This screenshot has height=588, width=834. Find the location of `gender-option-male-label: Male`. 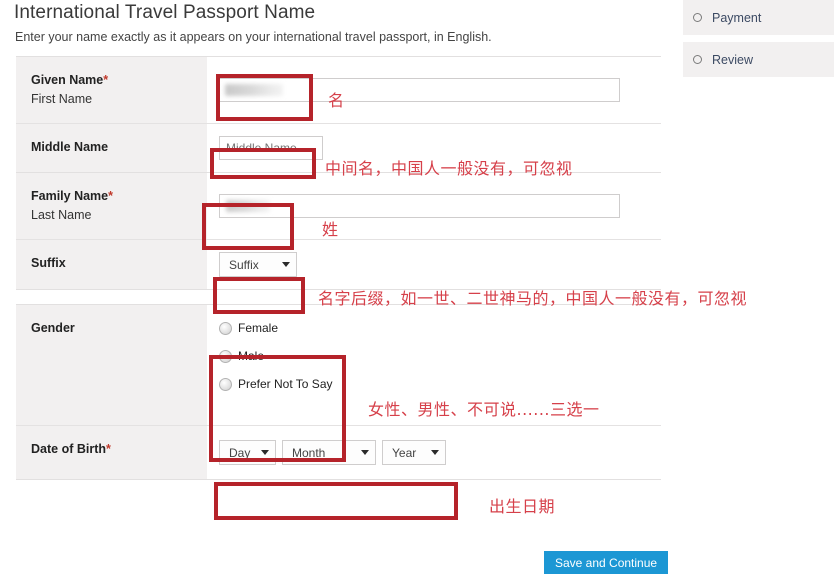

gender-option-male-label: Male is located at coordinates (251, 356).